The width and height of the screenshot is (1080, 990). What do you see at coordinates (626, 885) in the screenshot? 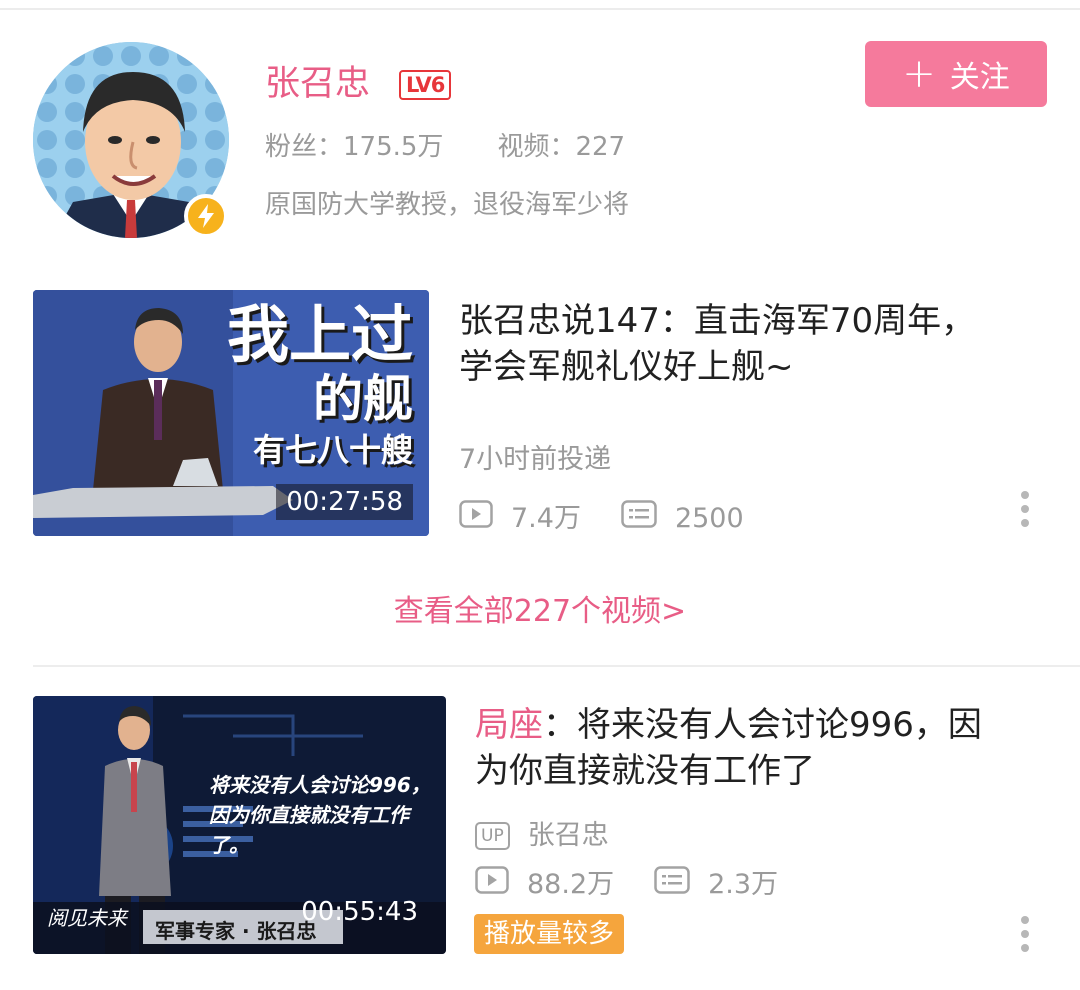
I see `video-stats-2: 88.2万 2.3万` at bounding box center [626, 885].